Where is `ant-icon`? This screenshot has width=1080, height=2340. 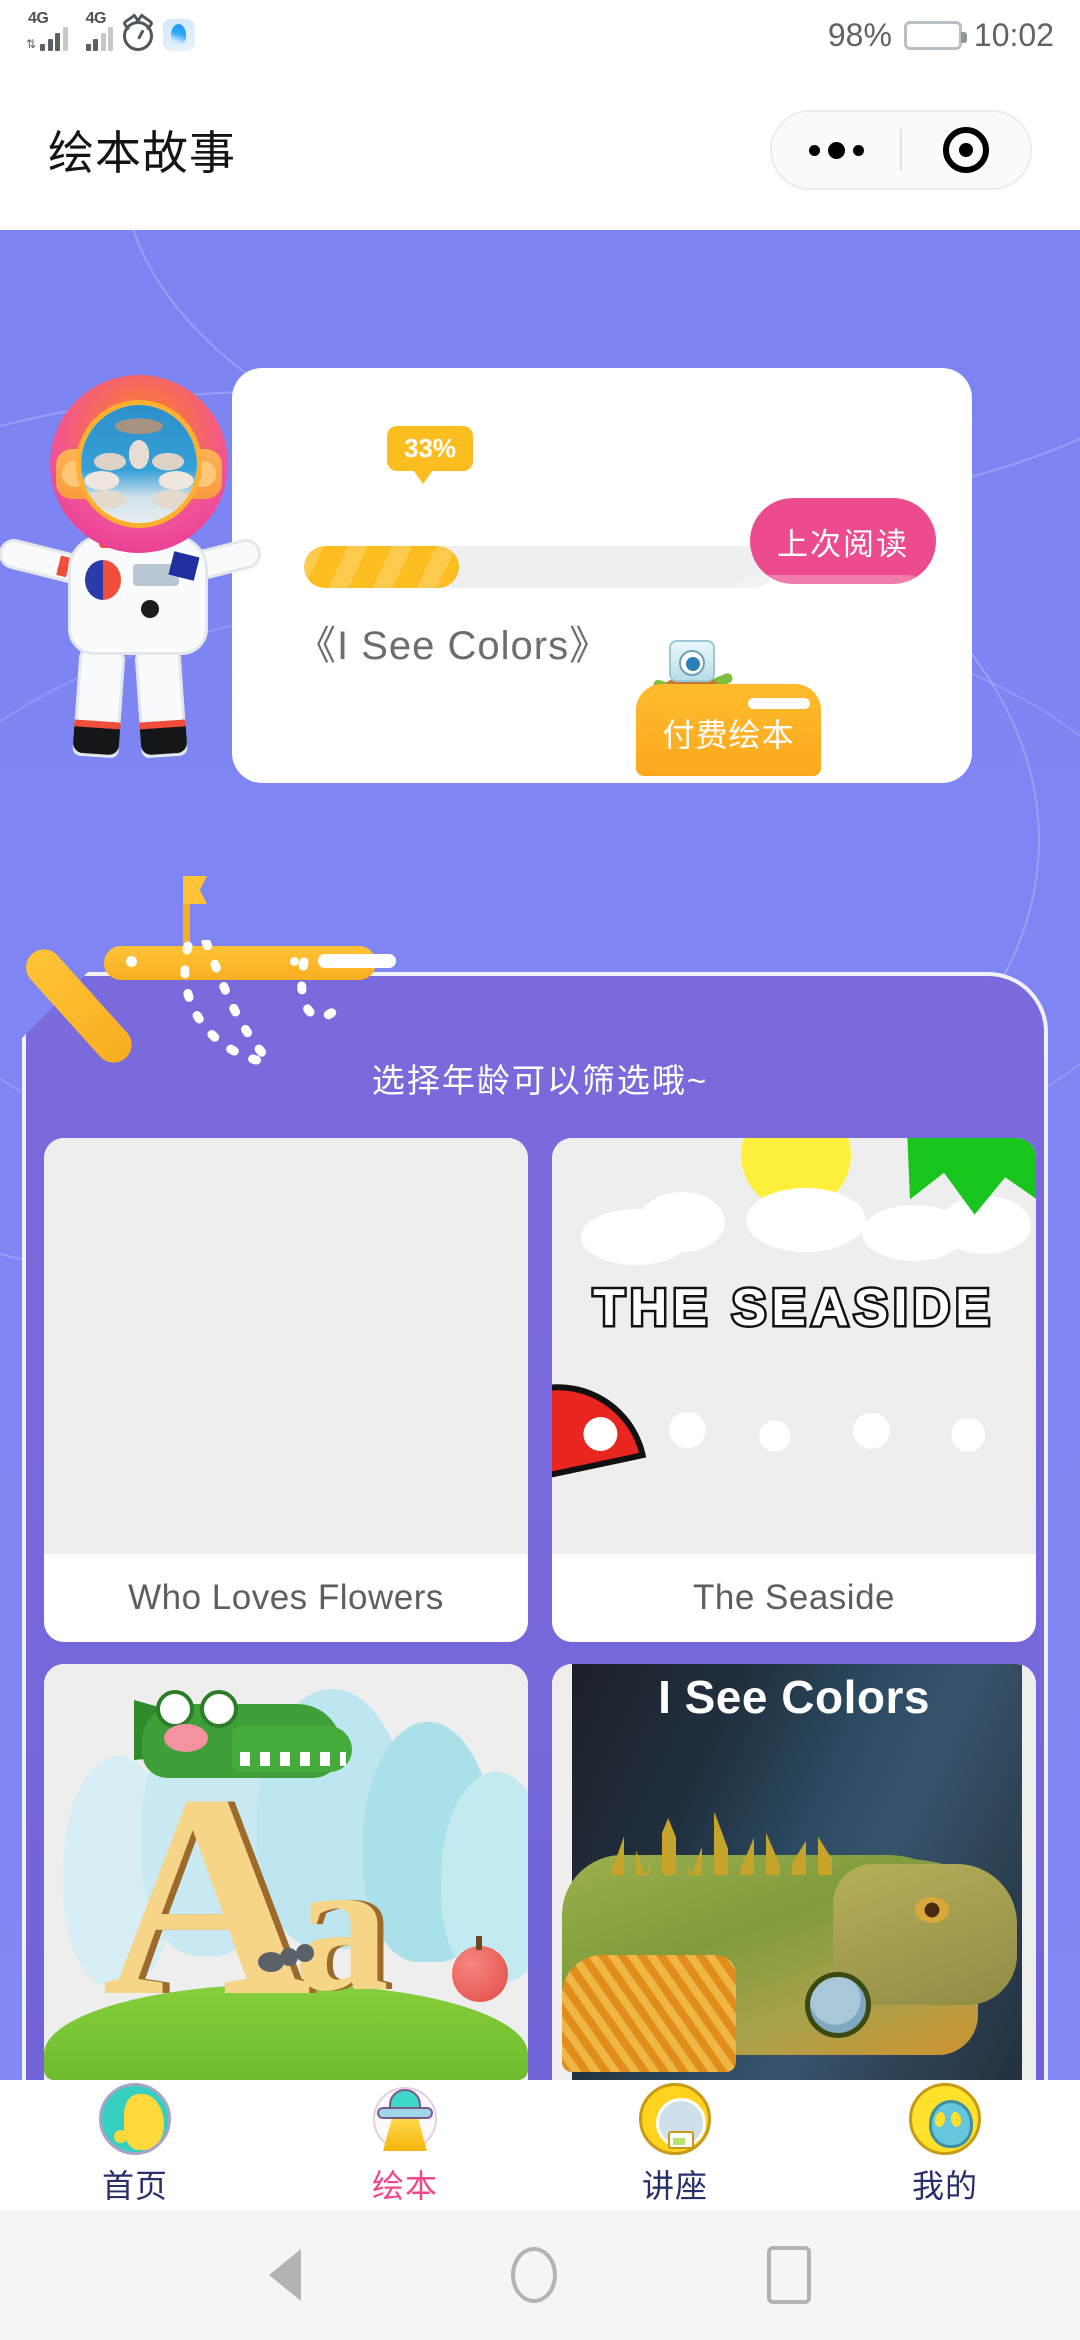 ant-icon is located at coordinates (287, 1963).